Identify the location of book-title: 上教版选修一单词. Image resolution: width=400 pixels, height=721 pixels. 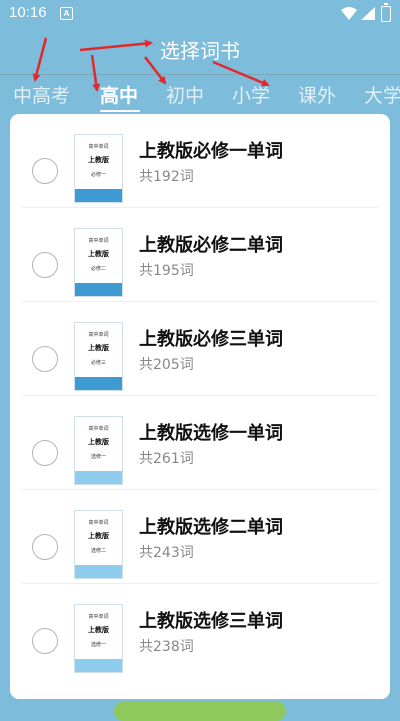
(211, 433).